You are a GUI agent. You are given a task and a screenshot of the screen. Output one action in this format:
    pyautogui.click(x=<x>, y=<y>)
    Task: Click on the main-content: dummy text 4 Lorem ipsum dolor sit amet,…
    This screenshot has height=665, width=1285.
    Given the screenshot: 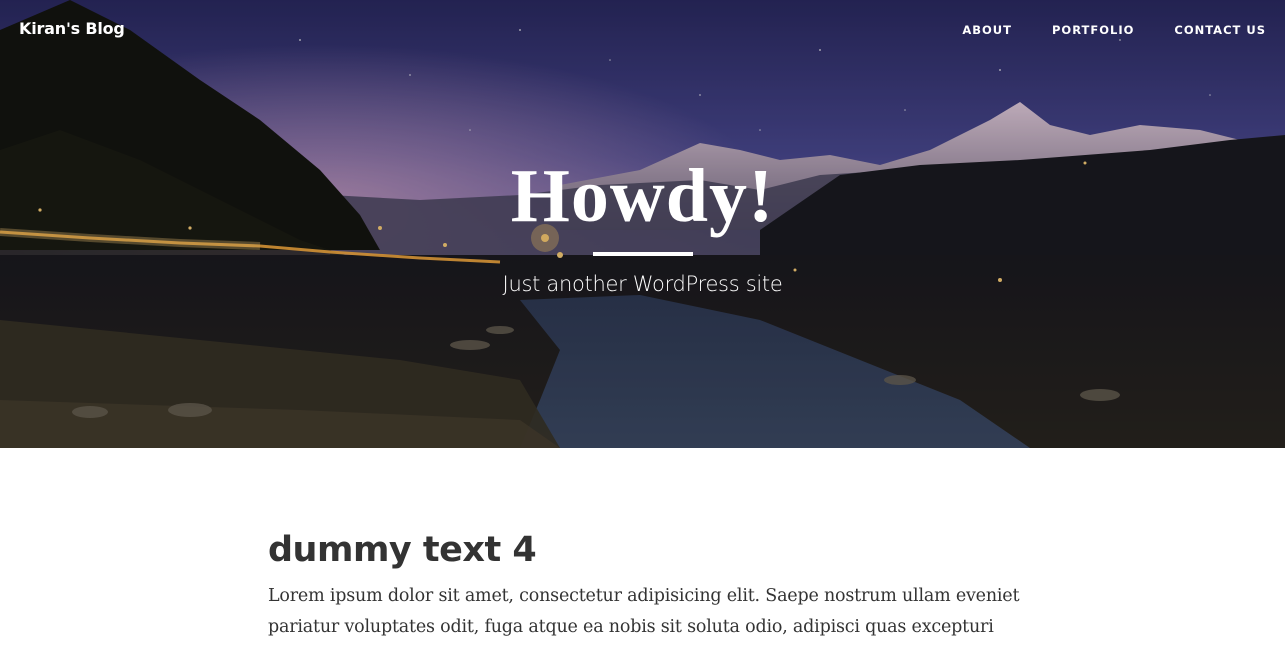 What is the action you would take?
    pyautogui.click(x=648, y=585)
    